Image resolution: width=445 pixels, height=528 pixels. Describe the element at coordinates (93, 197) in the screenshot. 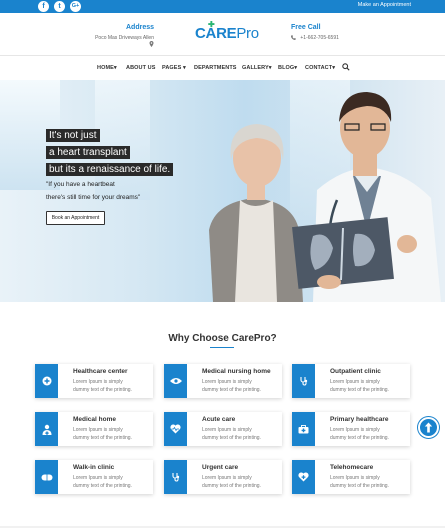

I see `hero-quote-line-2: there's still time for your dreams"` at that location.